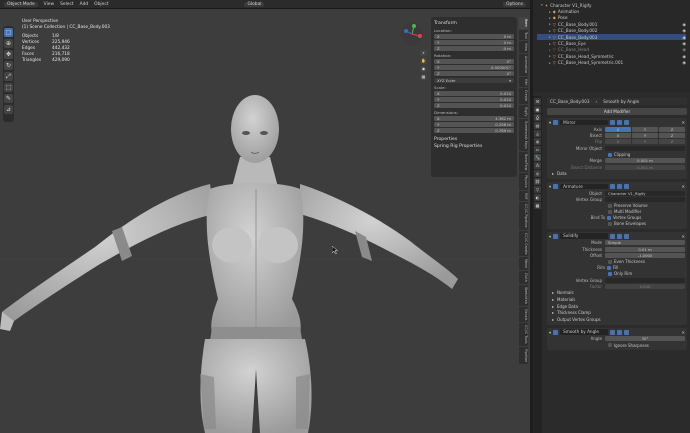  I want to click on offset-field: -1.0000, so click(645, 256).